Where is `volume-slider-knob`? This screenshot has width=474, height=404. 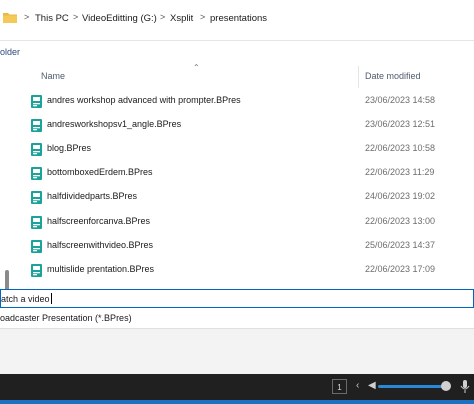 volume-slider-knob is located at coordinates (446, 386).